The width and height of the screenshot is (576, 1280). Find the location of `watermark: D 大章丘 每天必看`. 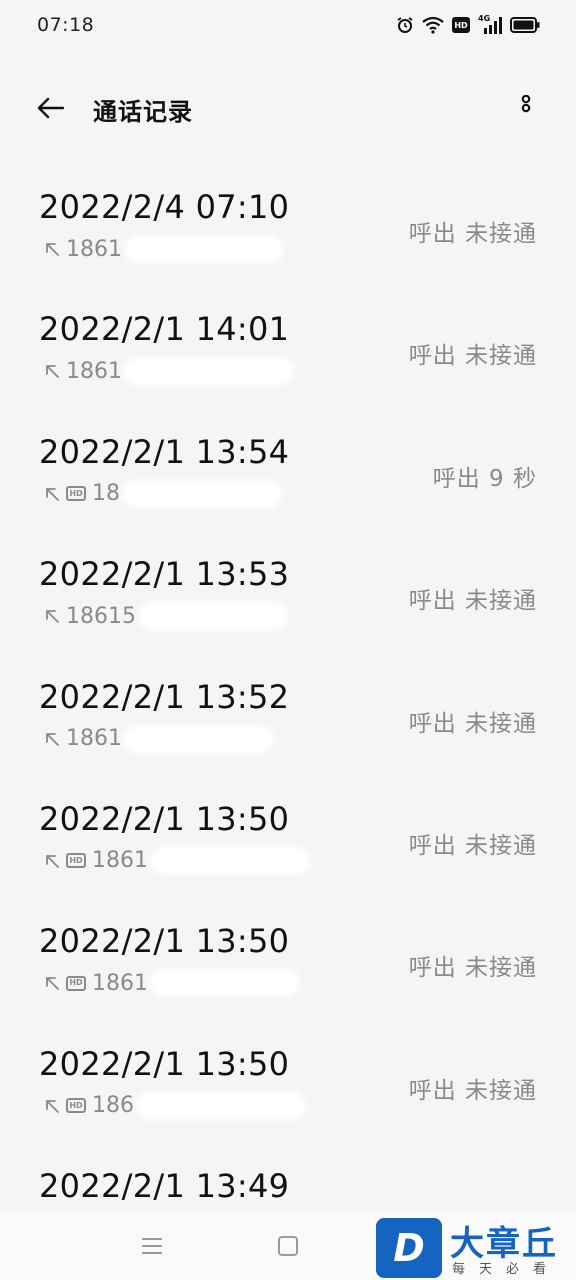

watermark: D 大章丘 每天必看 is located at coordinates (476, 1247).